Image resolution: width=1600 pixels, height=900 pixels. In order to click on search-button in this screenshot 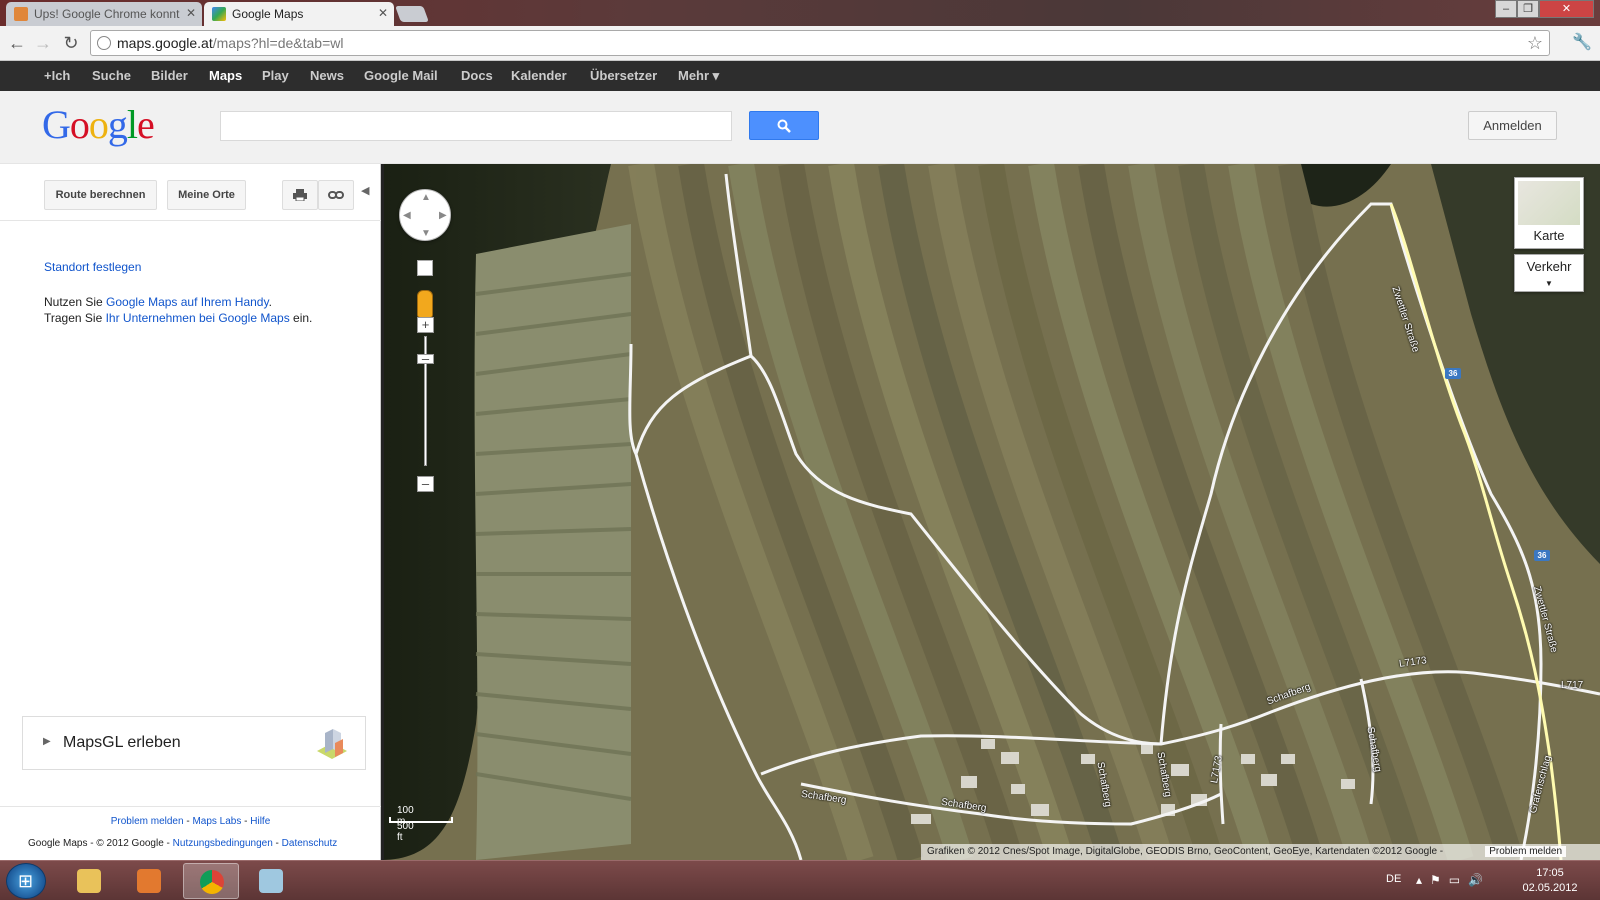, I will do `click(784, 125)`.